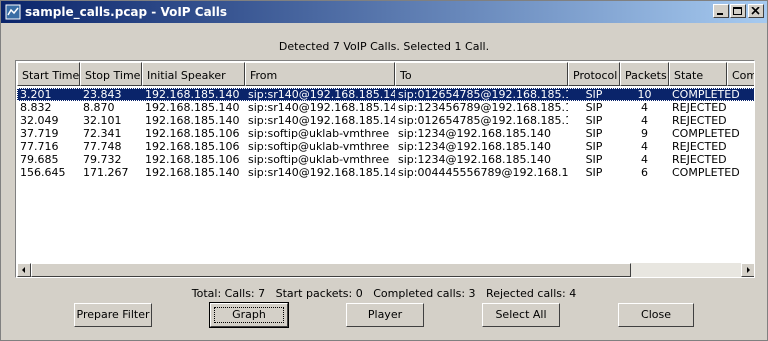  I want to click on column-header-state: State, so click(698, 74).